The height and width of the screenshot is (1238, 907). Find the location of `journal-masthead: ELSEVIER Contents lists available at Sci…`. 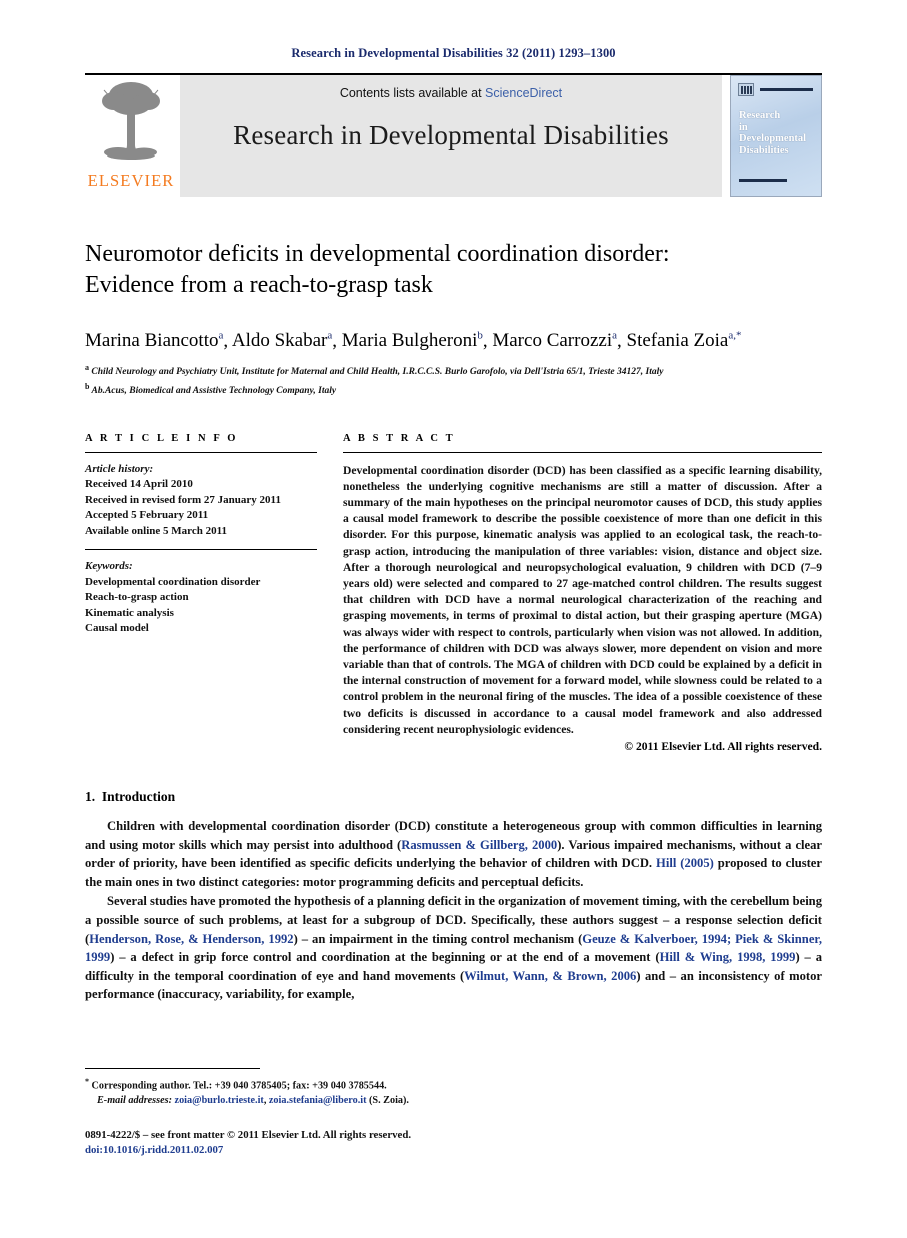

journal-masthead: ELSEVIER Contents lists available at Sci… is located at coordinates (453, 135).